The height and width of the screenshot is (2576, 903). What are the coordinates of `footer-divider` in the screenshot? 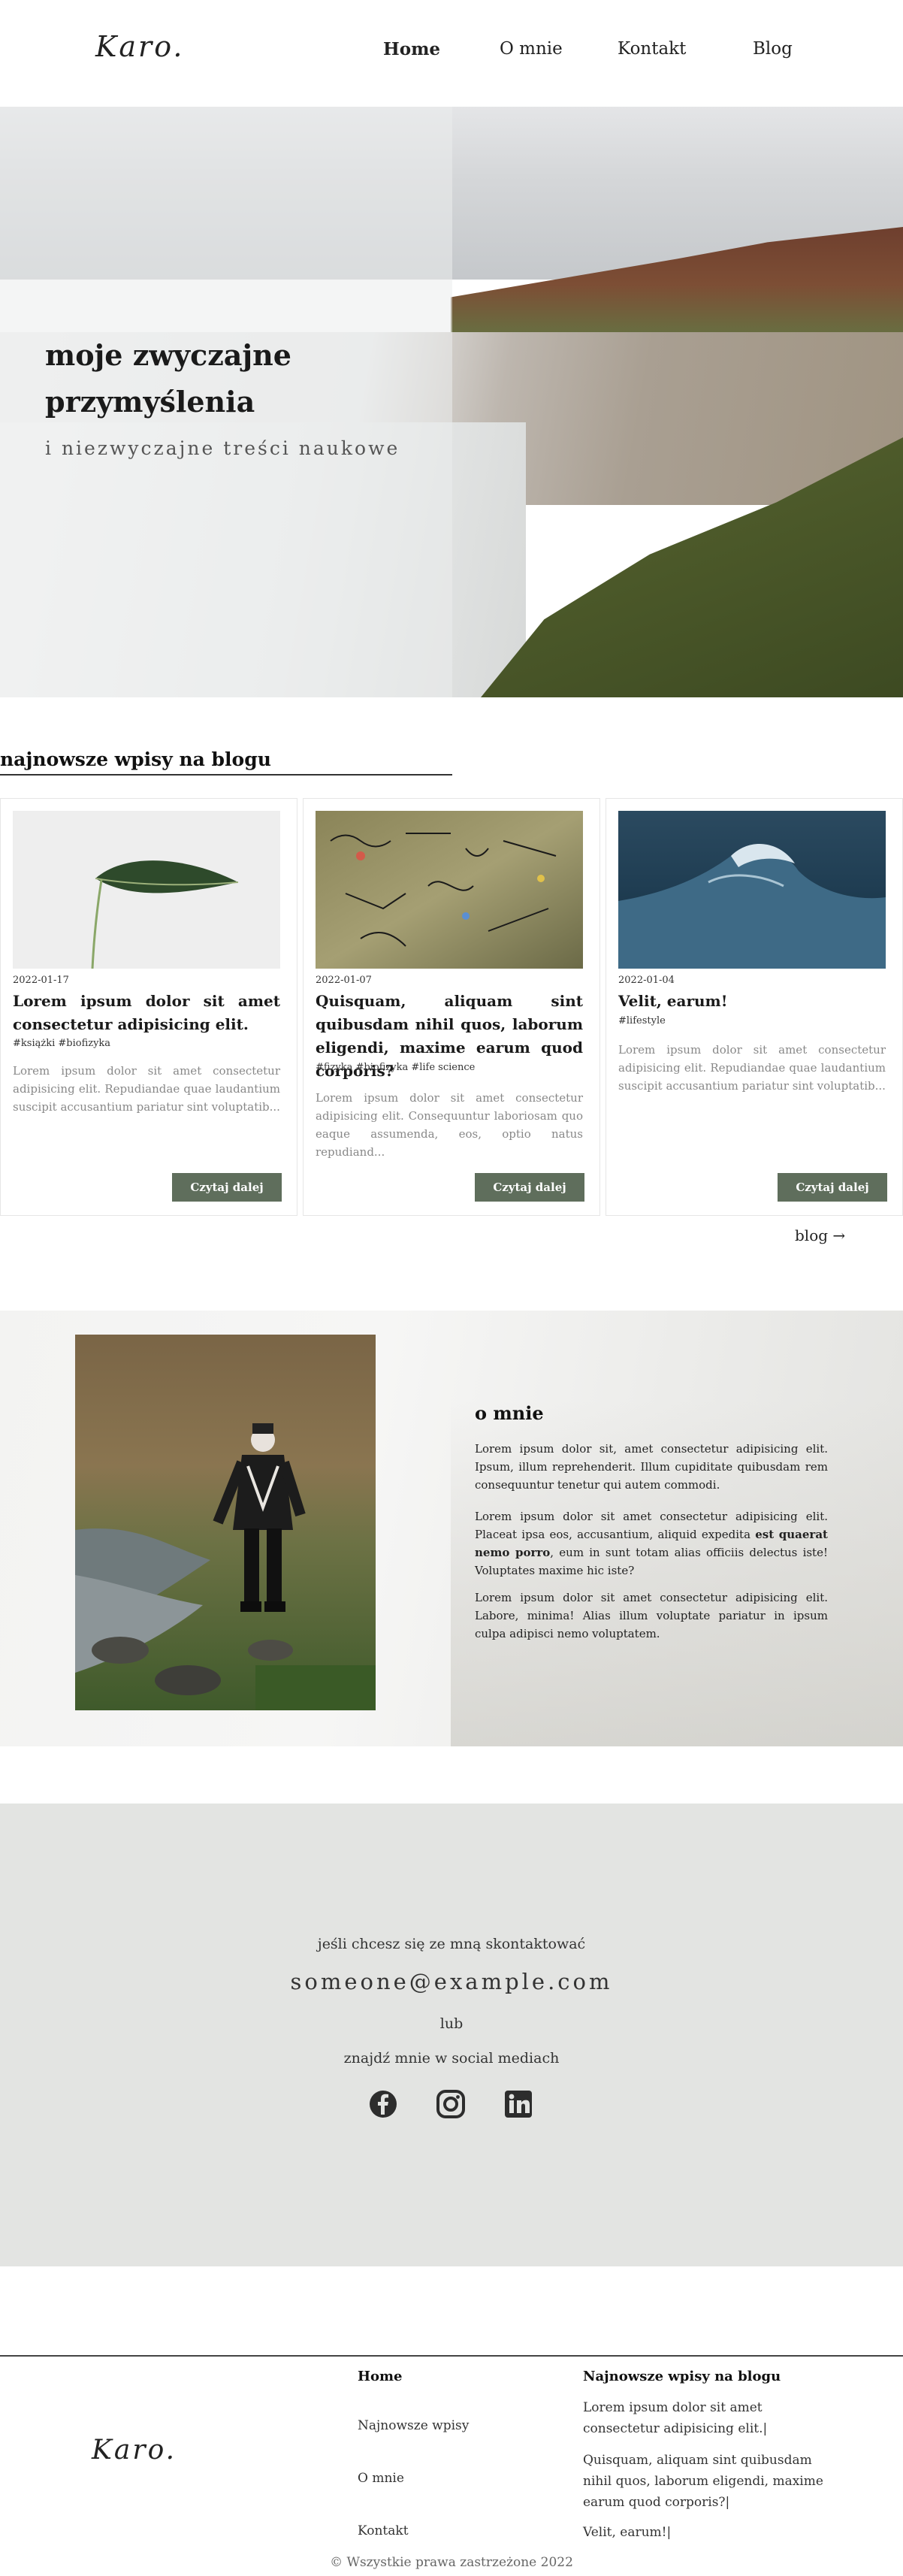 It's located at (451, 2356).